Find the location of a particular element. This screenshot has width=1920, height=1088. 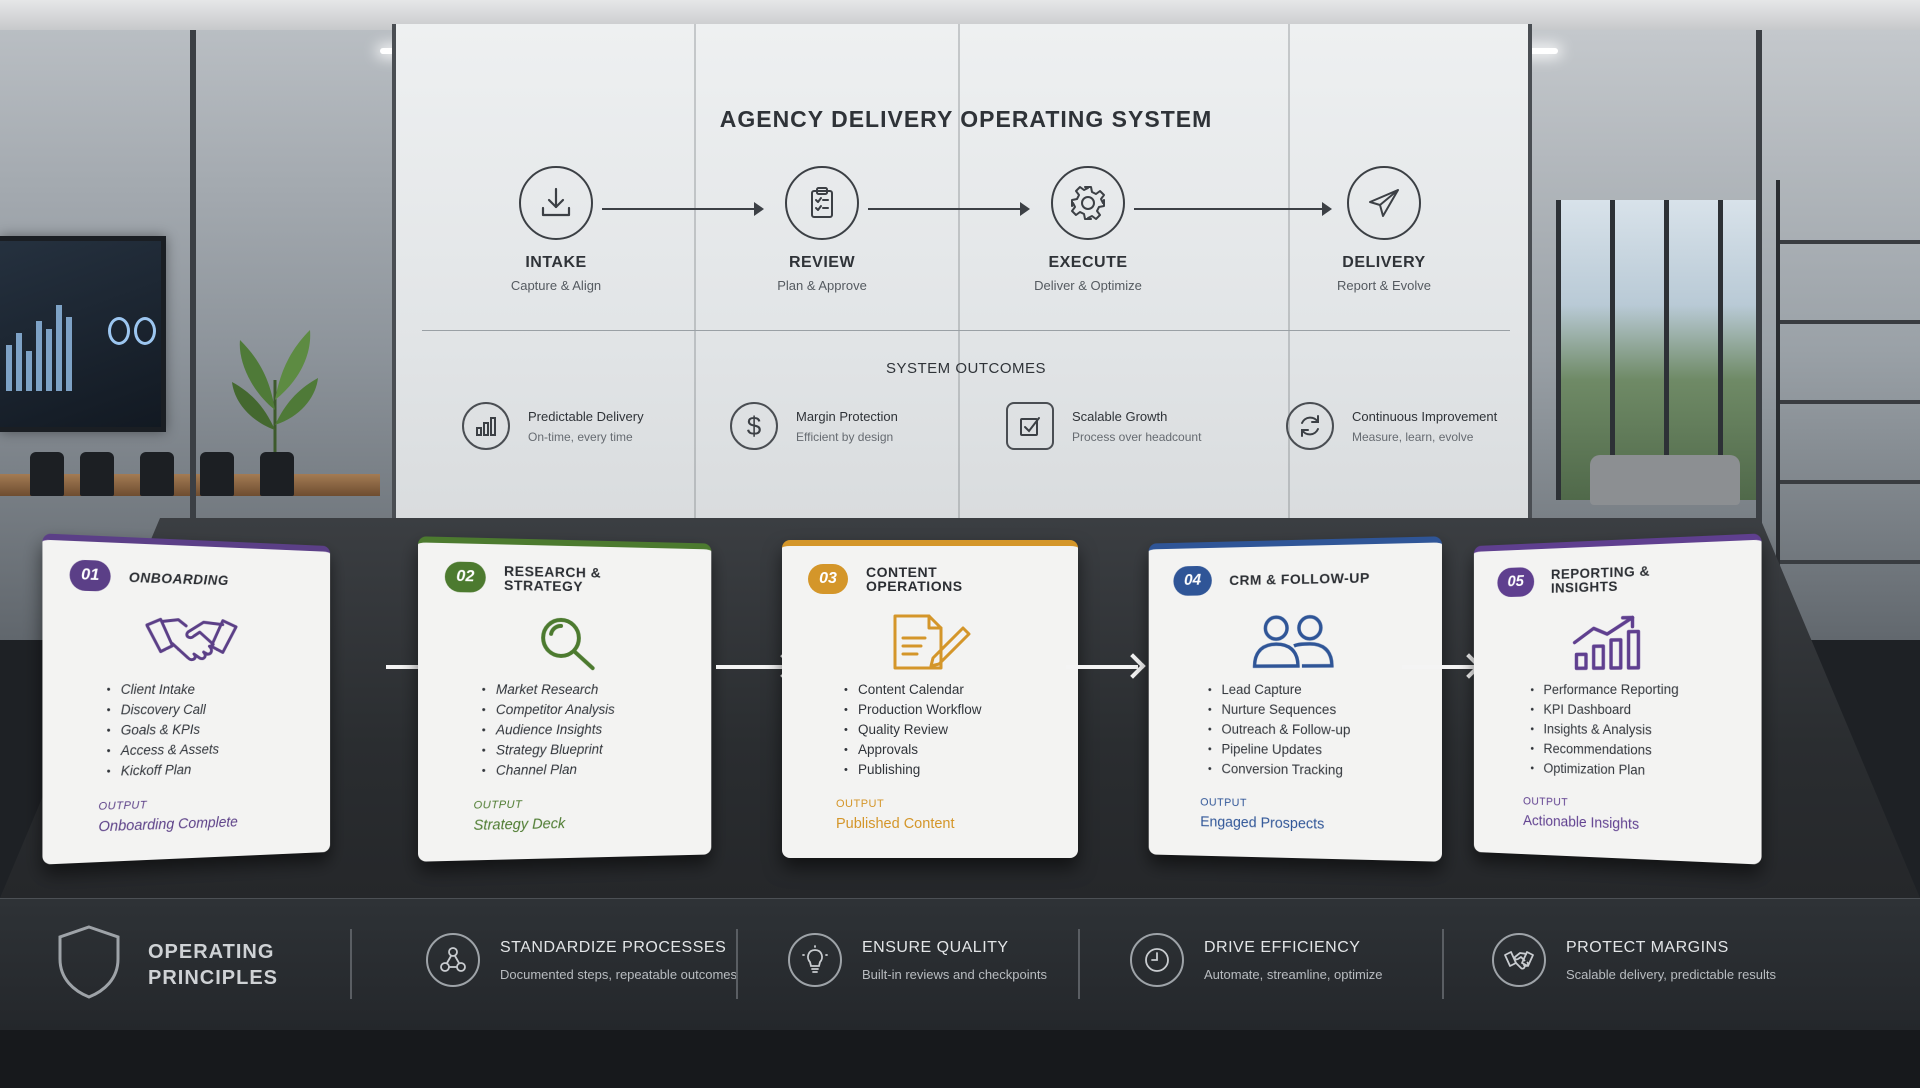

output-value: Published Content is located at coordinates (895, 824).